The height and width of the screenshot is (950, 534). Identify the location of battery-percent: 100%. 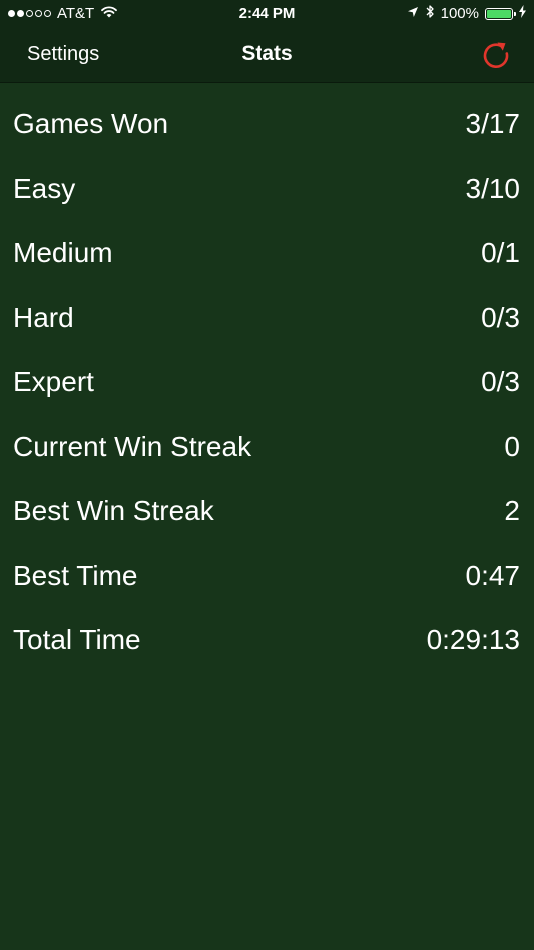
(459, 13).